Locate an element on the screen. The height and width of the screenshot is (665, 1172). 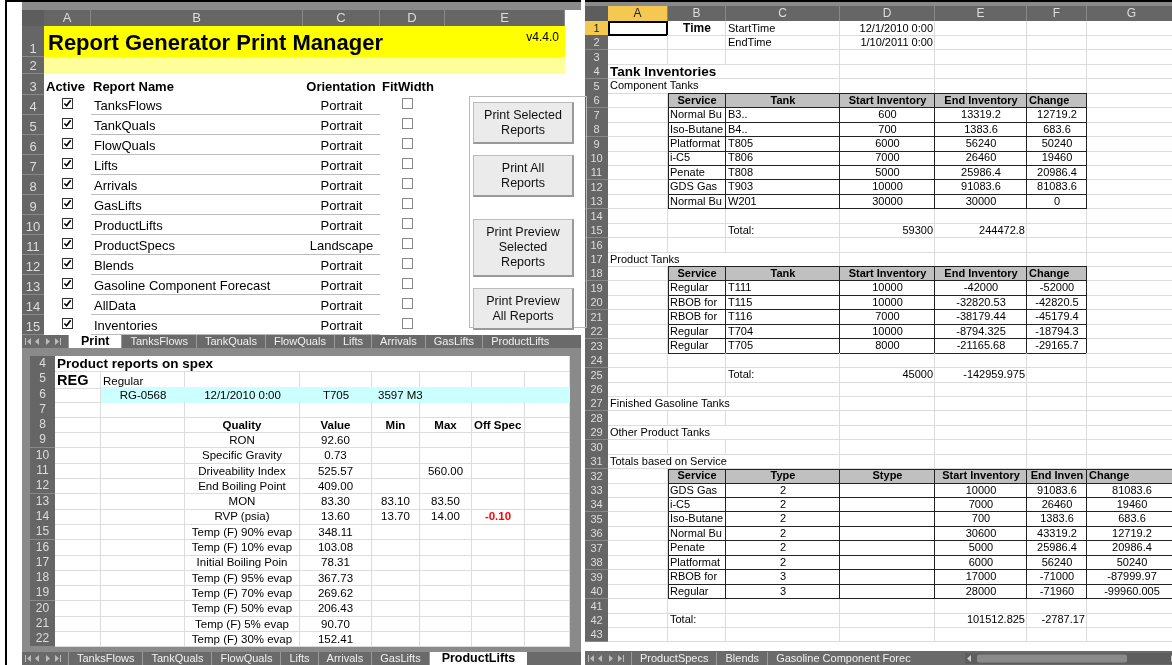
row-number: 43 is located at coordinates (596, 635).